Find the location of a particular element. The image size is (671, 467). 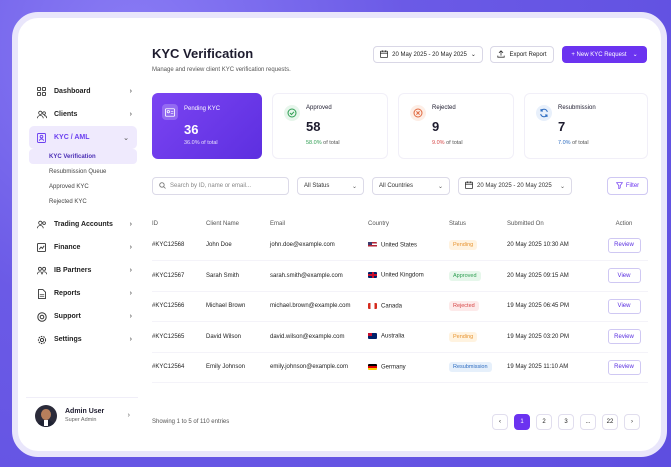

cell-submitted: 19 May 2025 03:20 PM is located at coordinates (553, 337).